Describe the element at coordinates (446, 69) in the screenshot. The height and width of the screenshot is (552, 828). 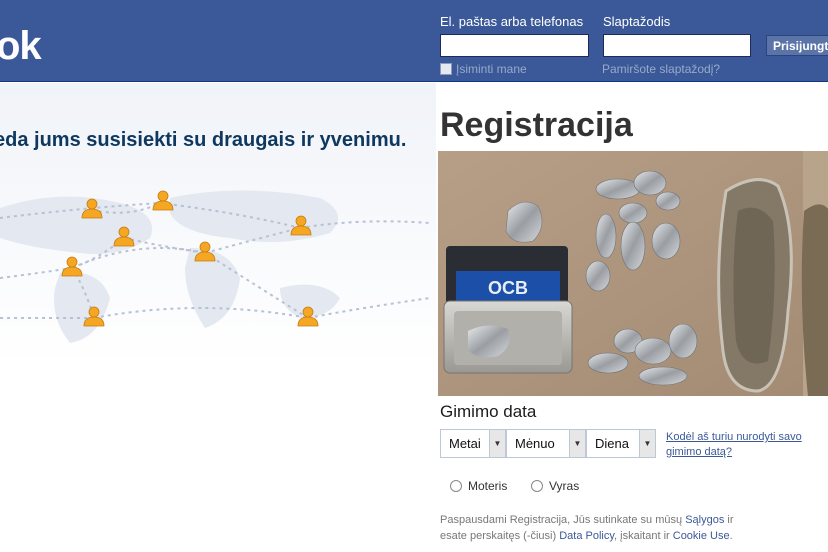
I see `remember-checkbox` at that location.